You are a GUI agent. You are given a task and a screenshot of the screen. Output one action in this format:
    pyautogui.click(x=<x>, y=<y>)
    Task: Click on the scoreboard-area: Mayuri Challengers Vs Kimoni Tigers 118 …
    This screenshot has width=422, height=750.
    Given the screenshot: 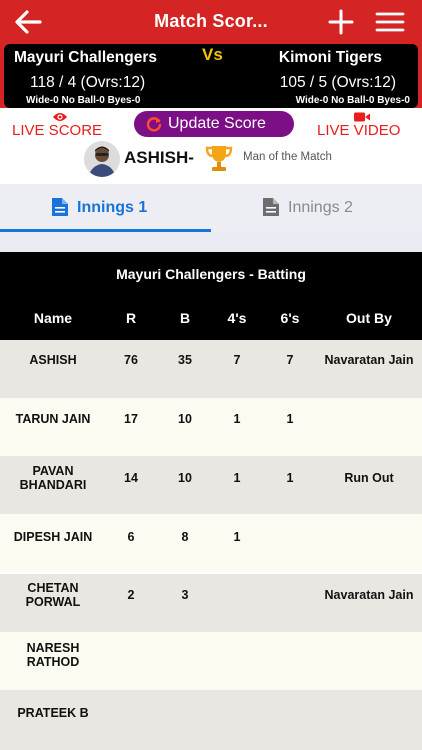 What is the action you would take?
    pyautogui.click(x=211, y=76)
    